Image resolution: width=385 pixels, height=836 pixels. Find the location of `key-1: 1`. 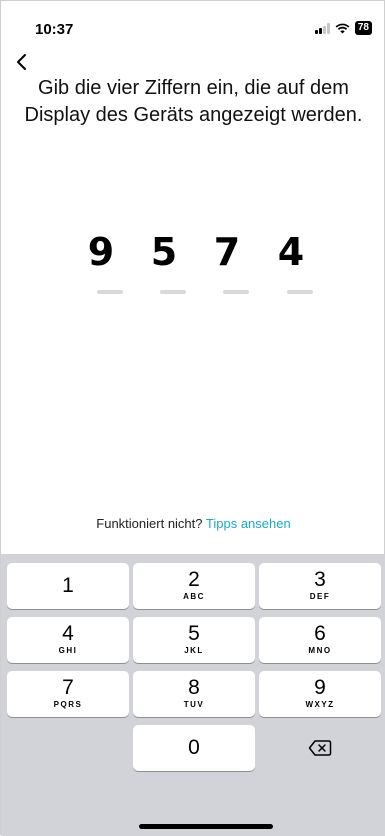

key-1: 1 is located at coordinates (68, 586).